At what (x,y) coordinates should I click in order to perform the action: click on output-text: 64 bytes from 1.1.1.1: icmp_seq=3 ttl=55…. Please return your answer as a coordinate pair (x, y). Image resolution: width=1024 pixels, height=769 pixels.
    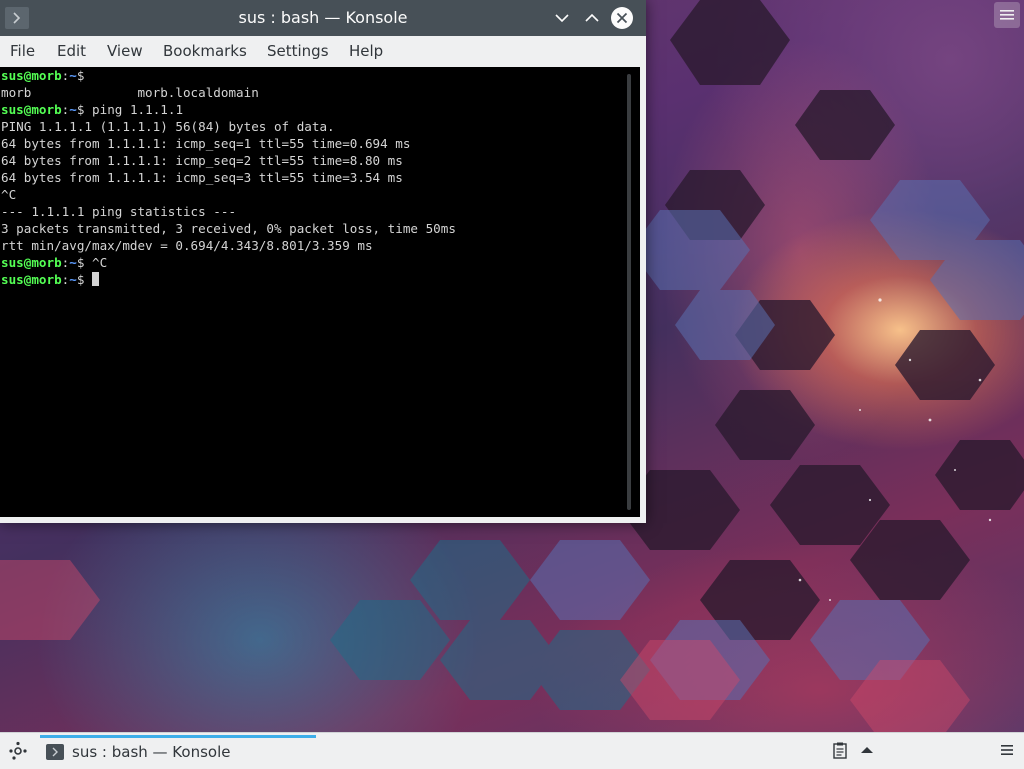
    Looking at the image, I should click on (202, 177).